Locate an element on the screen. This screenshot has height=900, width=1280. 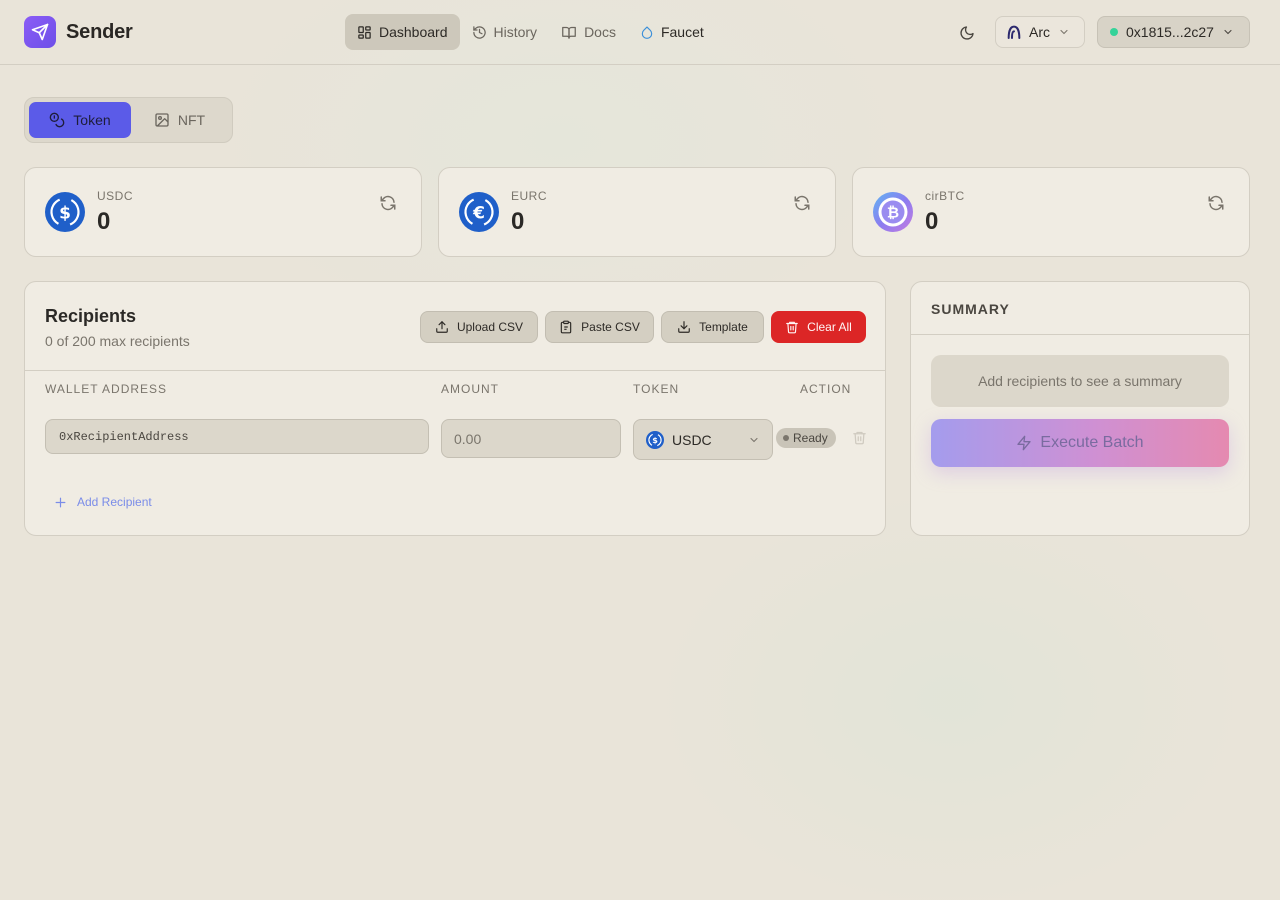
remove-row-button is located at coordinates (859, 437).